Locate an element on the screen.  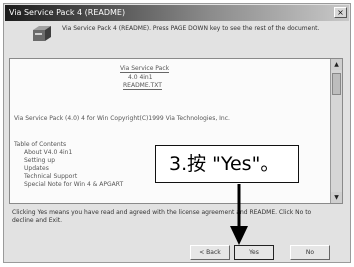
doc-line: Technical Support is located at coordinates (51, 176).